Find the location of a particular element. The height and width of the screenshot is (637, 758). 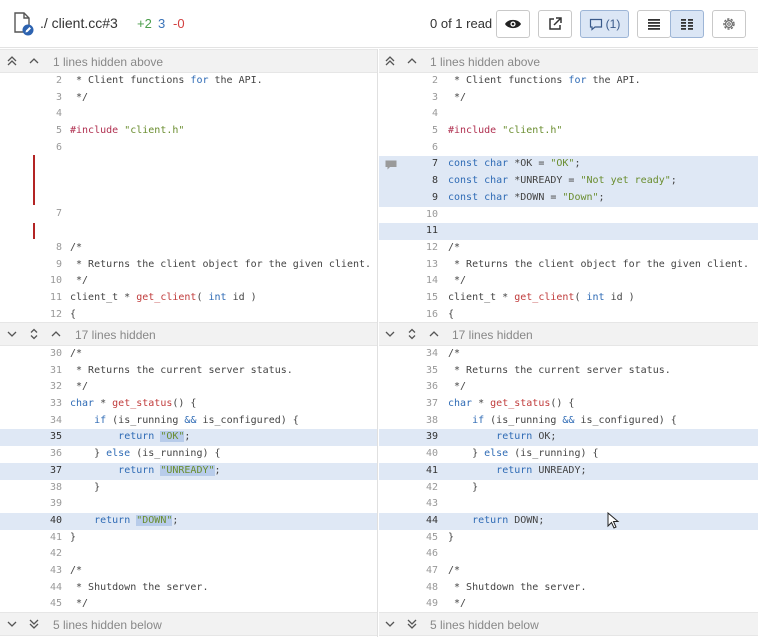

code-line: 2 * Client functions for the API. is located at coordinates (159, 80).